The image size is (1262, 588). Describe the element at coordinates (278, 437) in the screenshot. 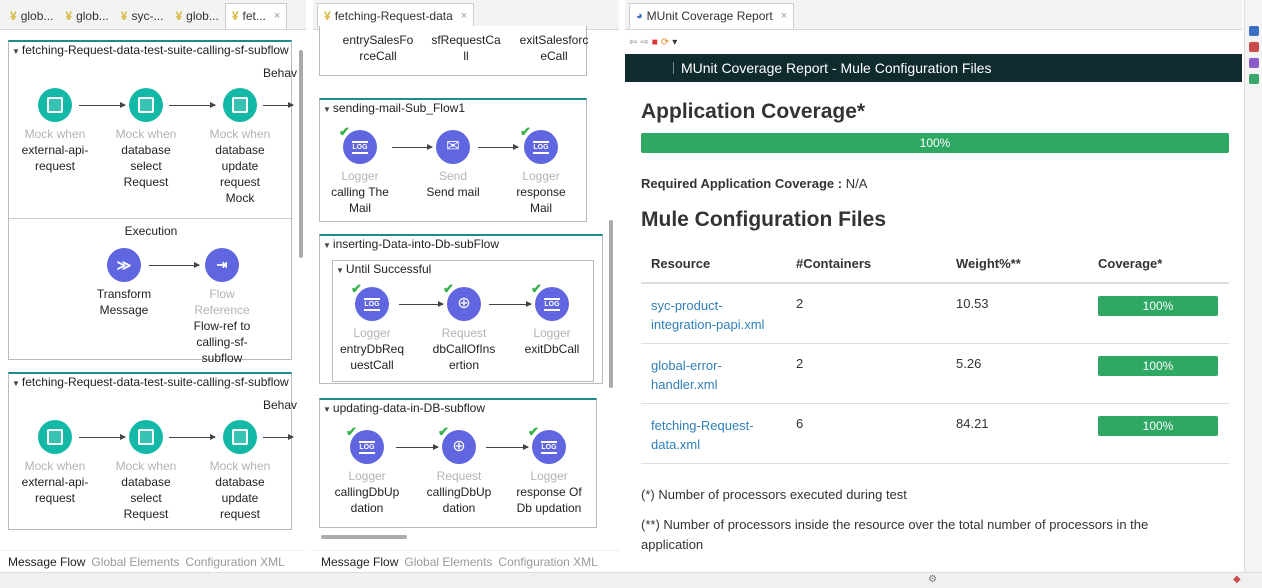

I see `flow-arrow` at that location.